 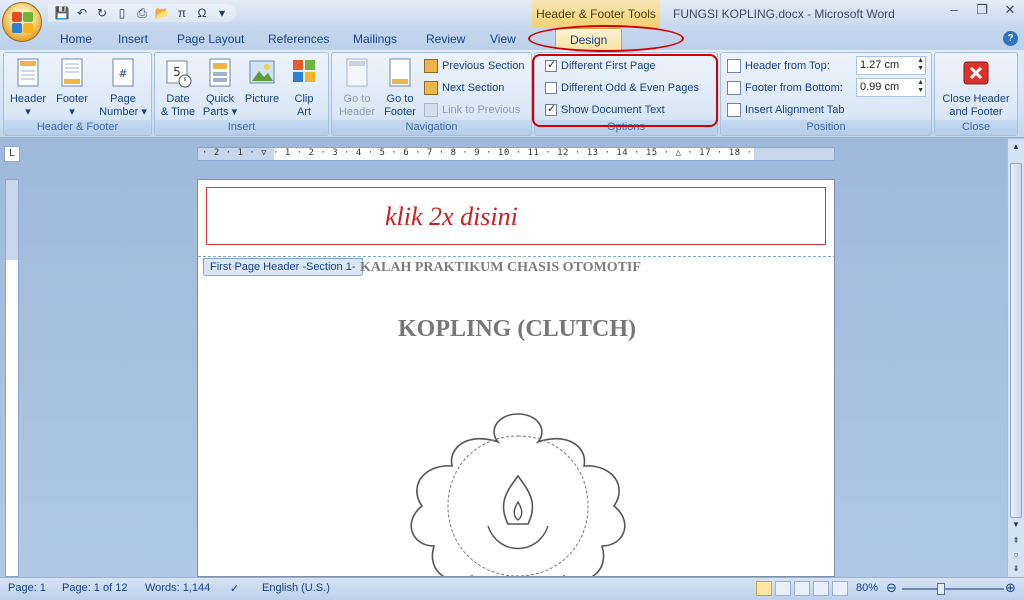 I want to click on document-heading: KOPLING (CLUTCH), so click(x=516, y=329).